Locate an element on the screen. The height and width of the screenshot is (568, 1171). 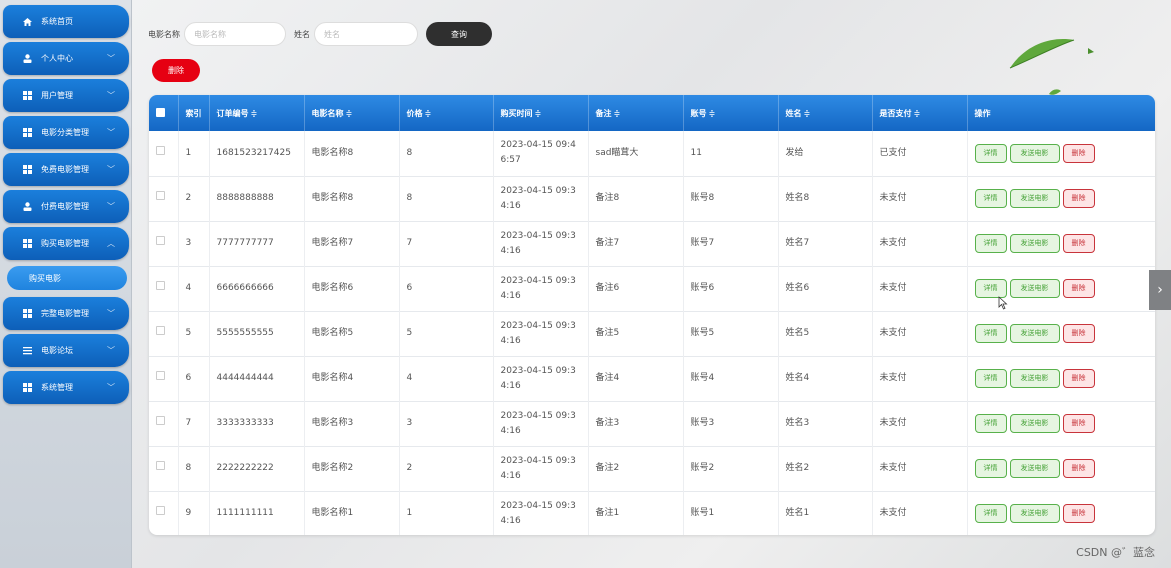
cell-index: 4 is located at coordinates (194, 288).